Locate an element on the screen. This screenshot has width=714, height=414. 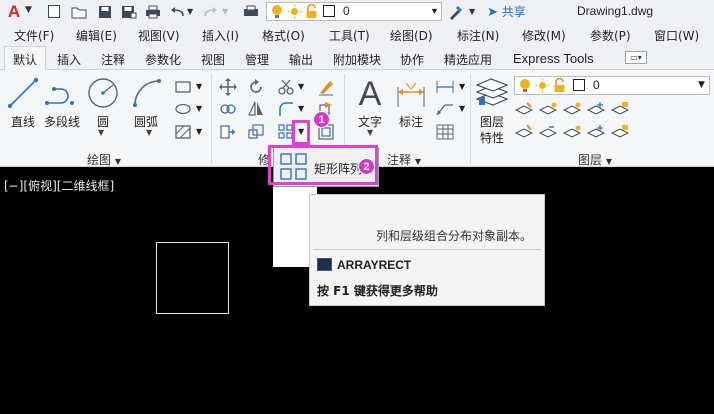
layer-name: 0 is located at coordinates (596, 85).